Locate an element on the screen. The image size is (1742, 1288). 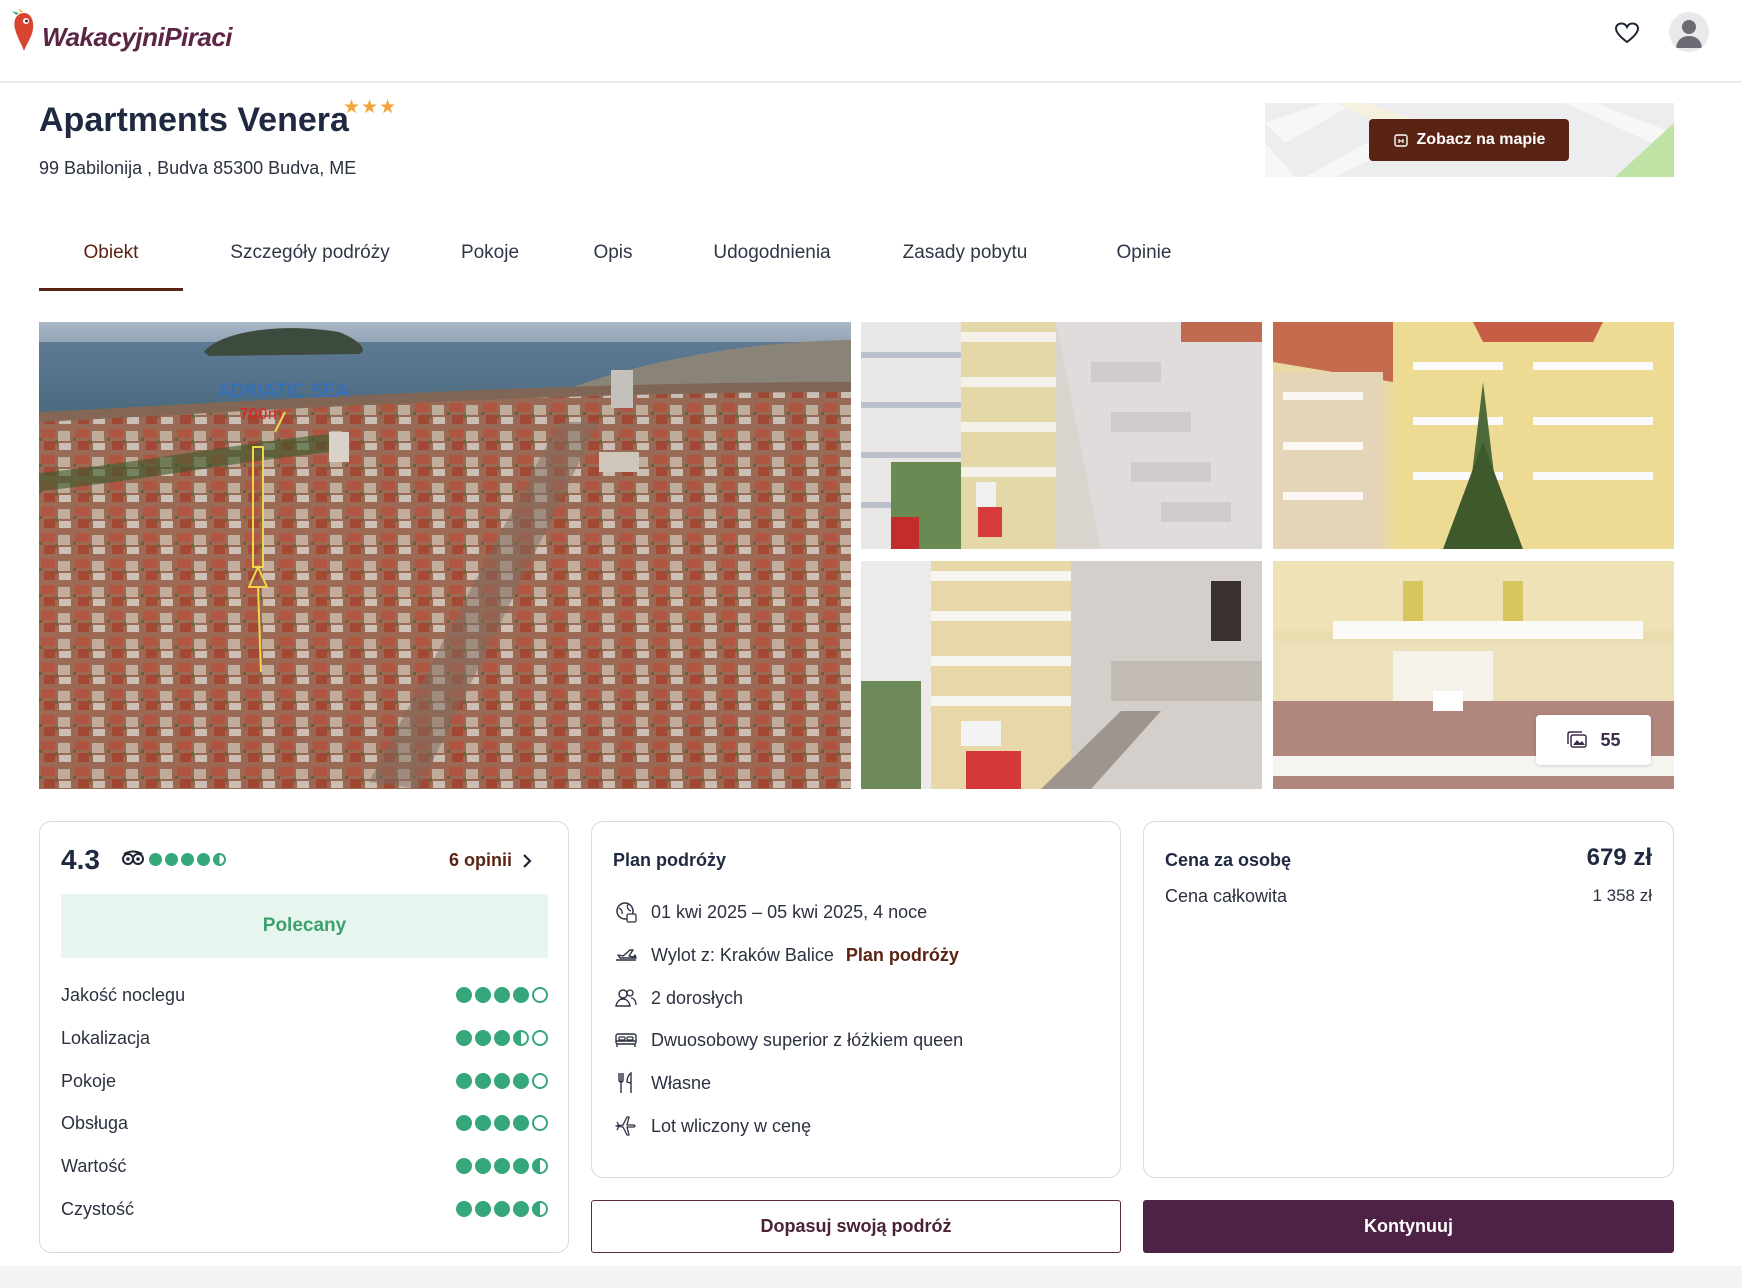
price-per-person: 679 zł is located at coordinates (1619, 857).